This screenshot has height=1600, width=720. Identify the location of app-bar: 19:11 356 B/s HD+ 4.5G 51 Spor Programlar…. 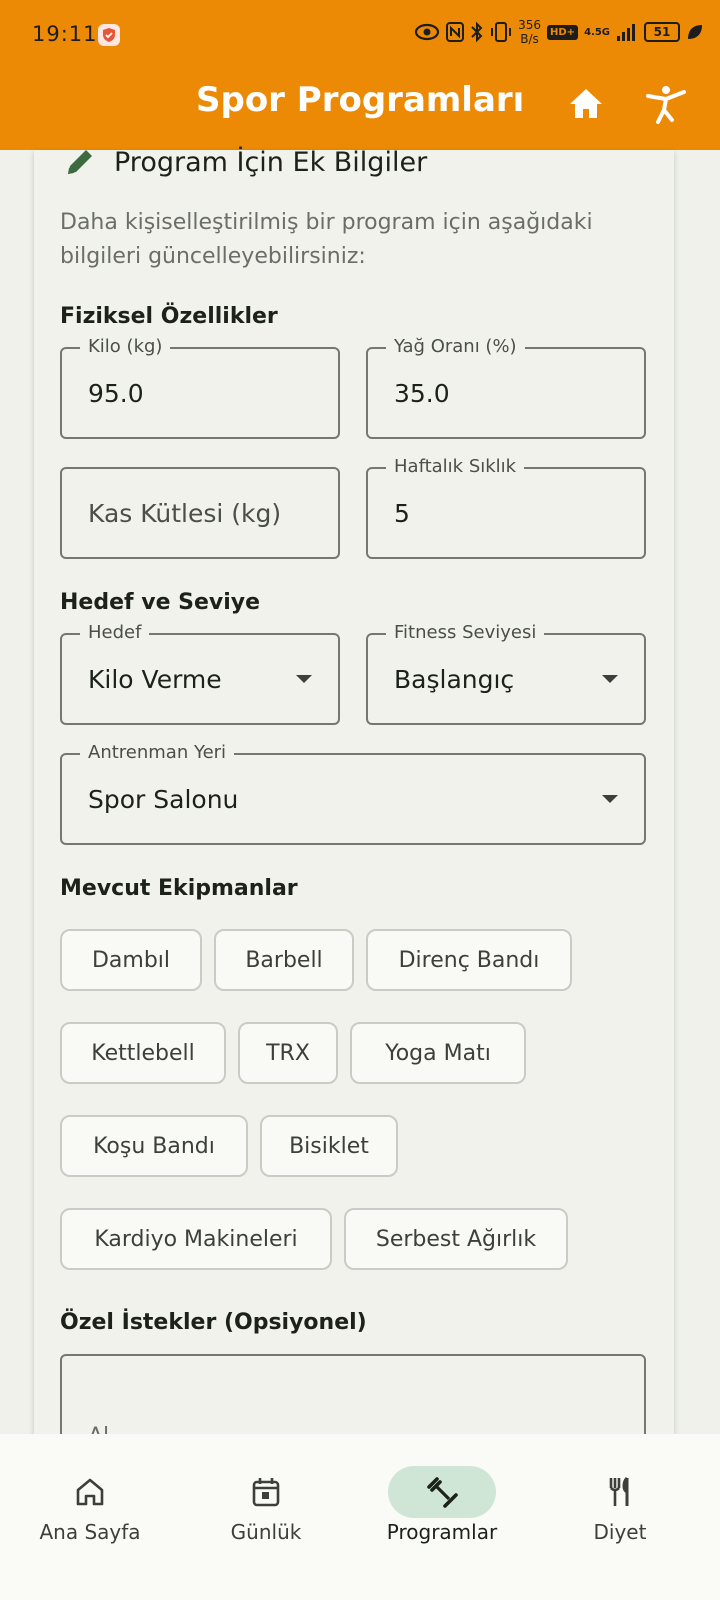
(360, 75).